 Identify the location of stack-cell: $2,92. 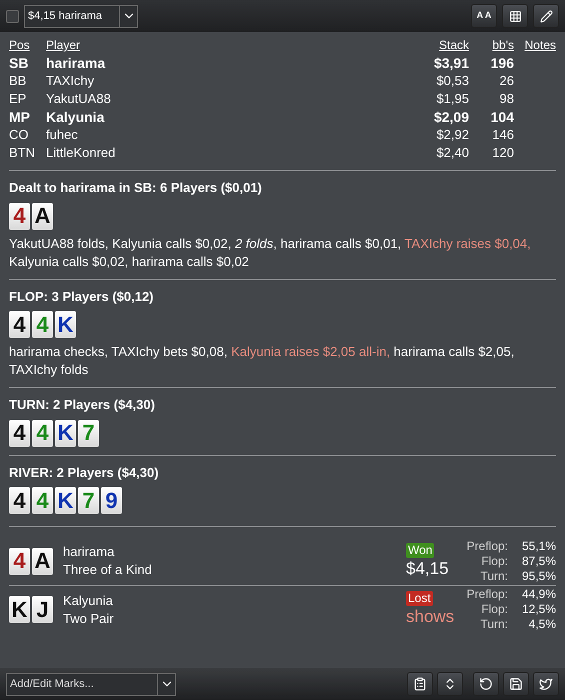
(452, 135).